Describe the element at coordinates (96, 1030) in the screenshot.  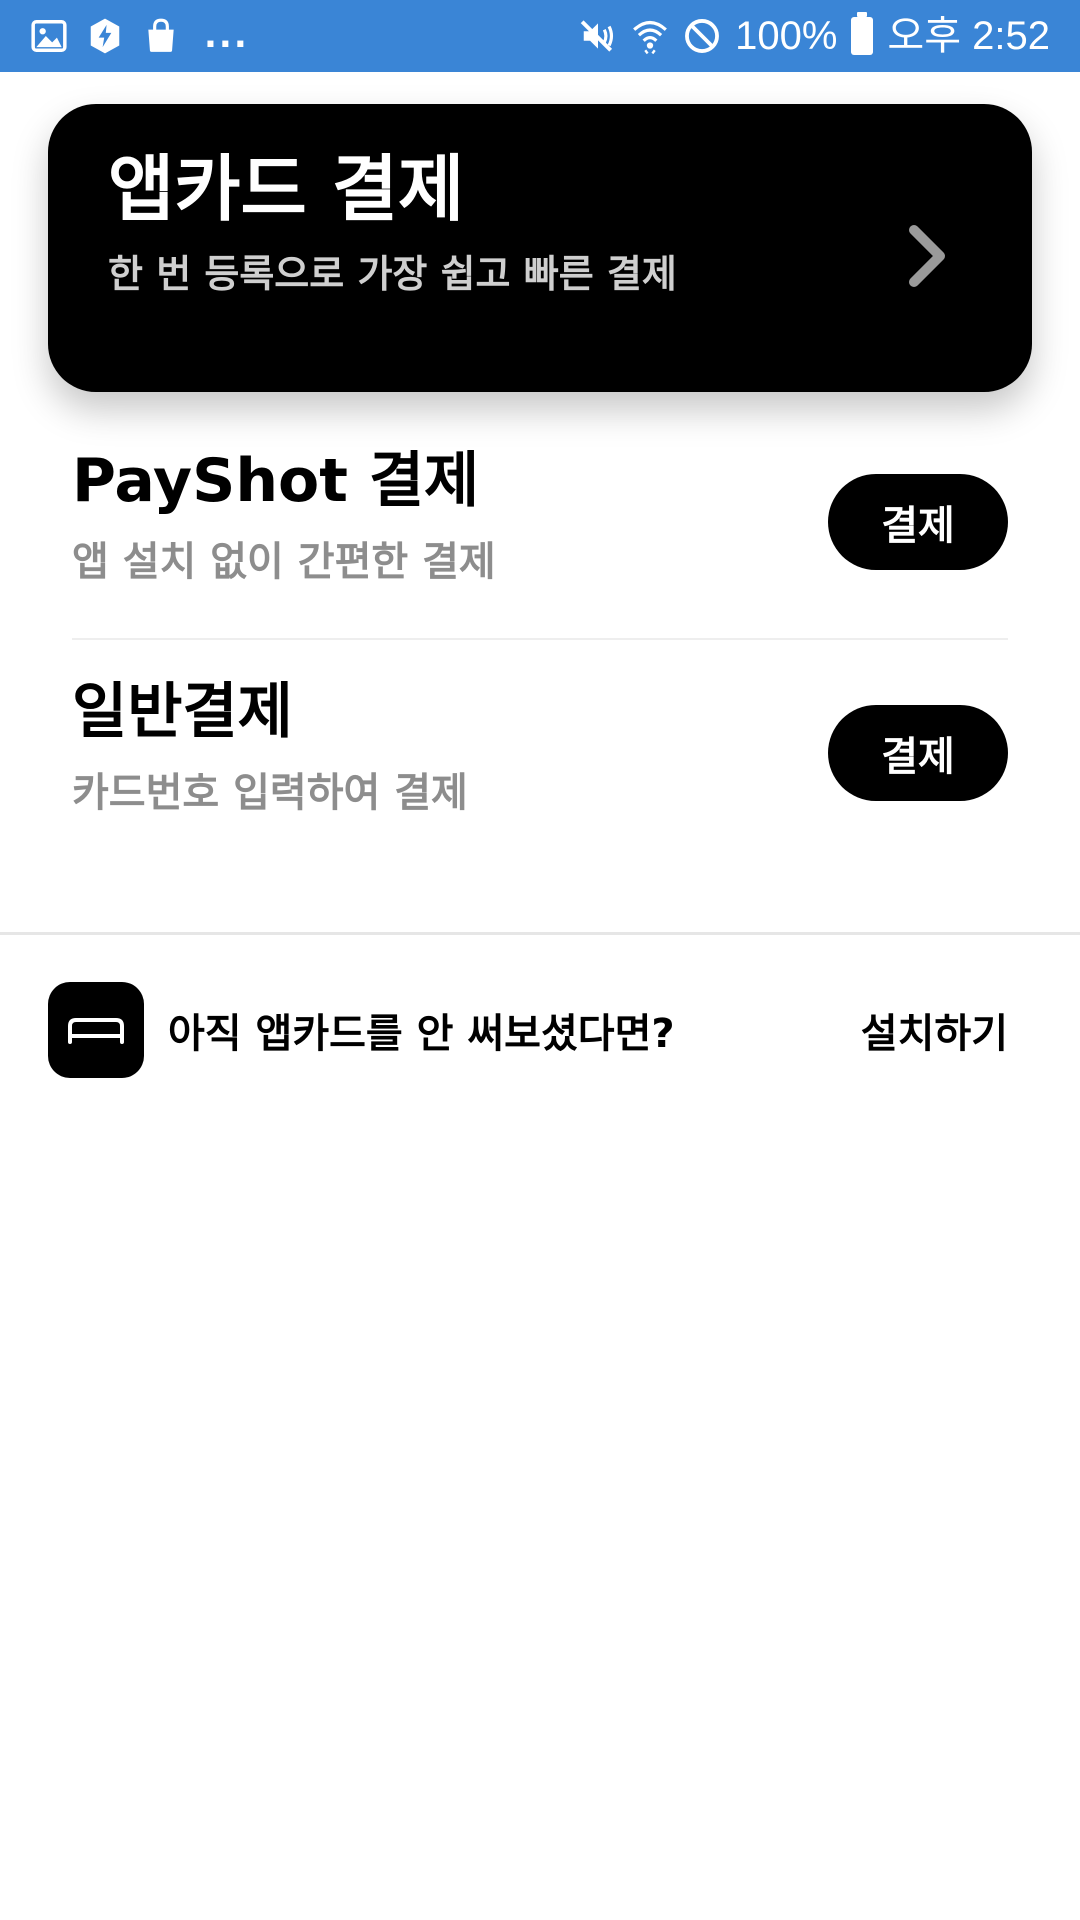
I see `appcard-logo-icon` at that location.